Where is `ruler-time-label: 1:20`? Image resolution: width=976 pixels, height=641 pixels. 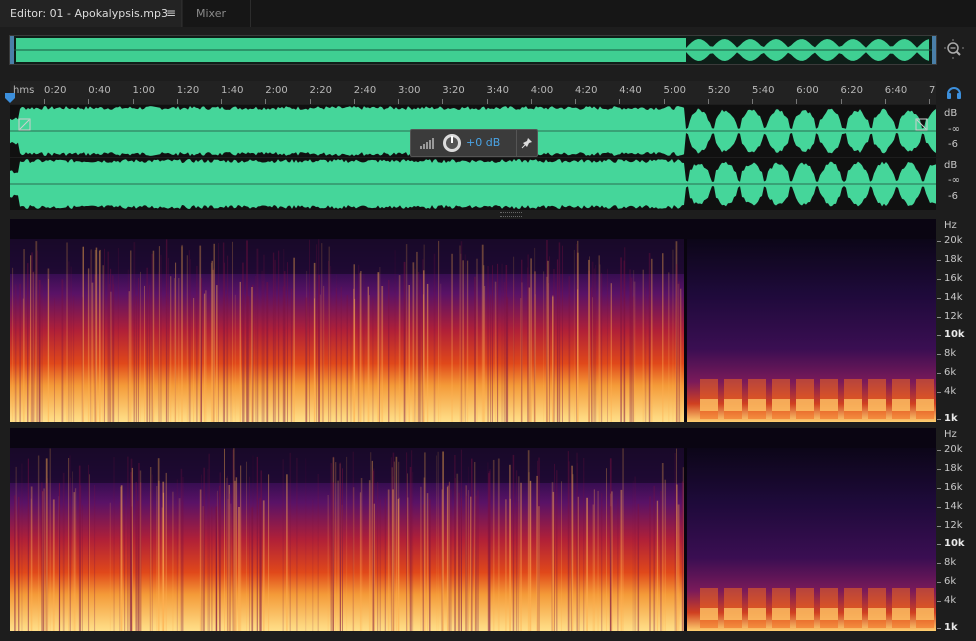
ruler-time-label: 1:20 is located at coordinates (188, 90).